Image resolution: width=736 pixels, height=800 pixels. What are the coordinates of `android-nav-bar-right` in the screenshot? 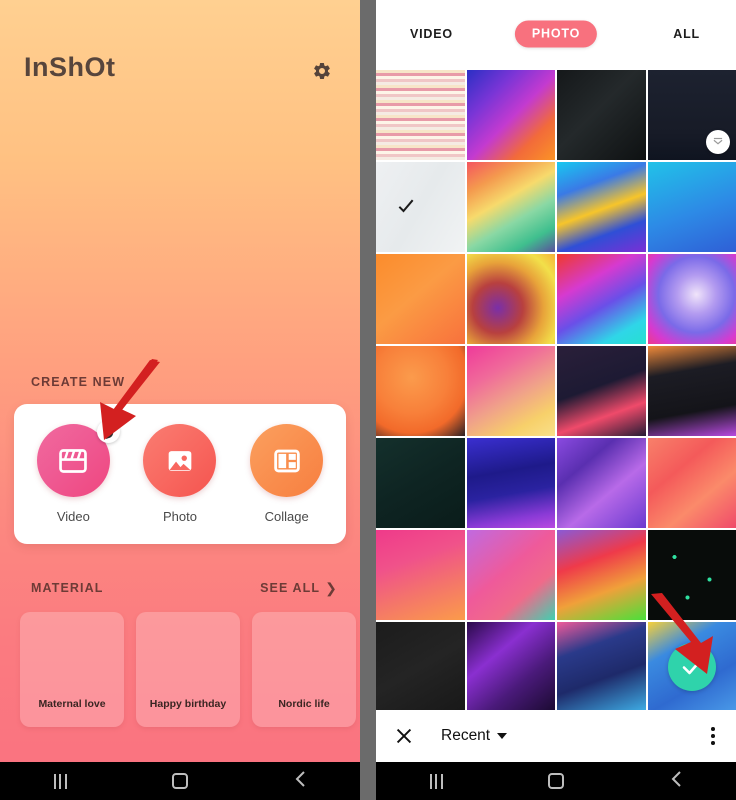 It's located at (556, 781).